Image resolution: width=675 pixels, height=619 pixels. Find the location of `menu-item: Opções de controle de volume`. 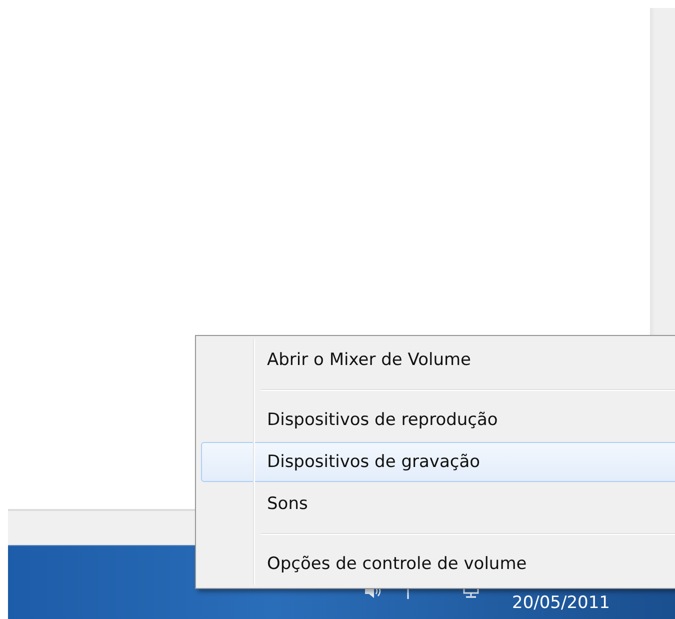

menu-item: Opções de controle de volume is located at coordinates (438, 564).